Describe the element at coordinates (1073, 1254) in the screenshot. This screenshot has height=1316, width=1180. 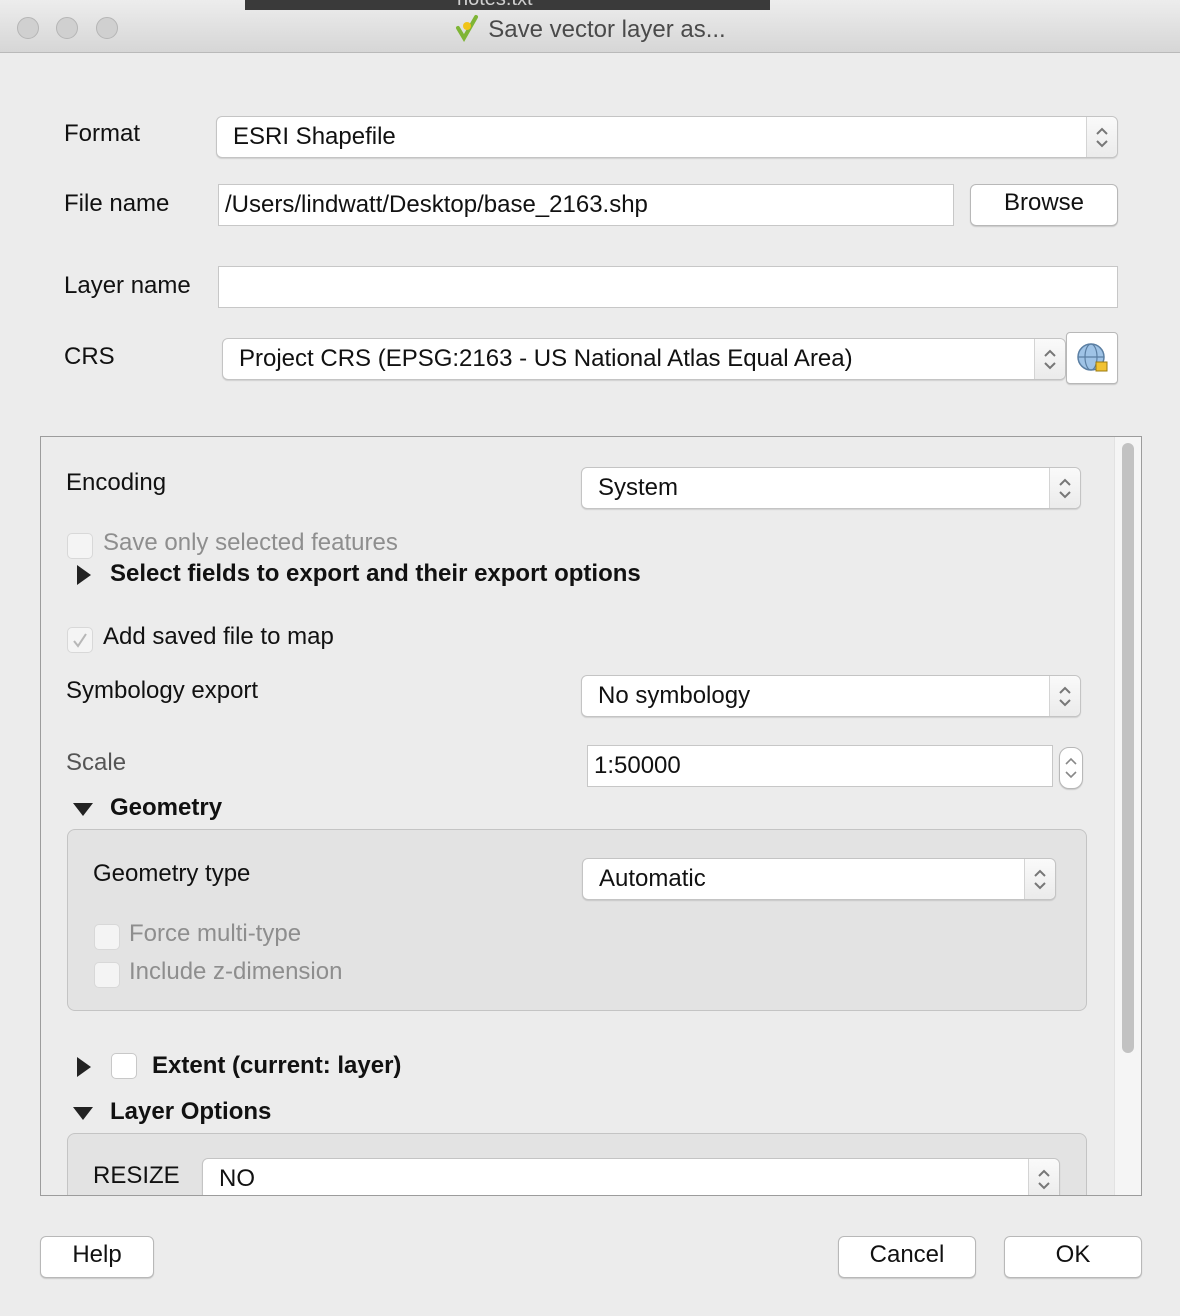
I see `ok-button-label: OK` at that location.